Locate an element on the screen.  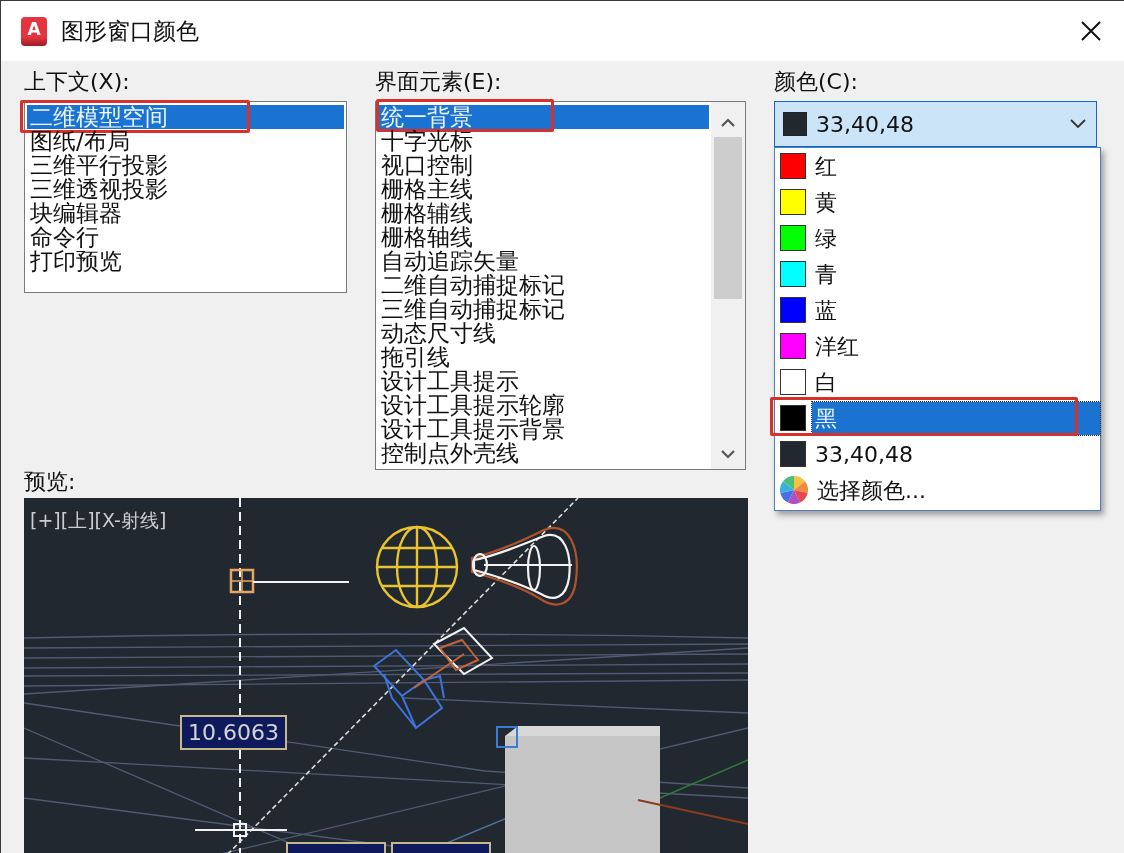
scrollbar-thumb is located at coordinates (728, 218).